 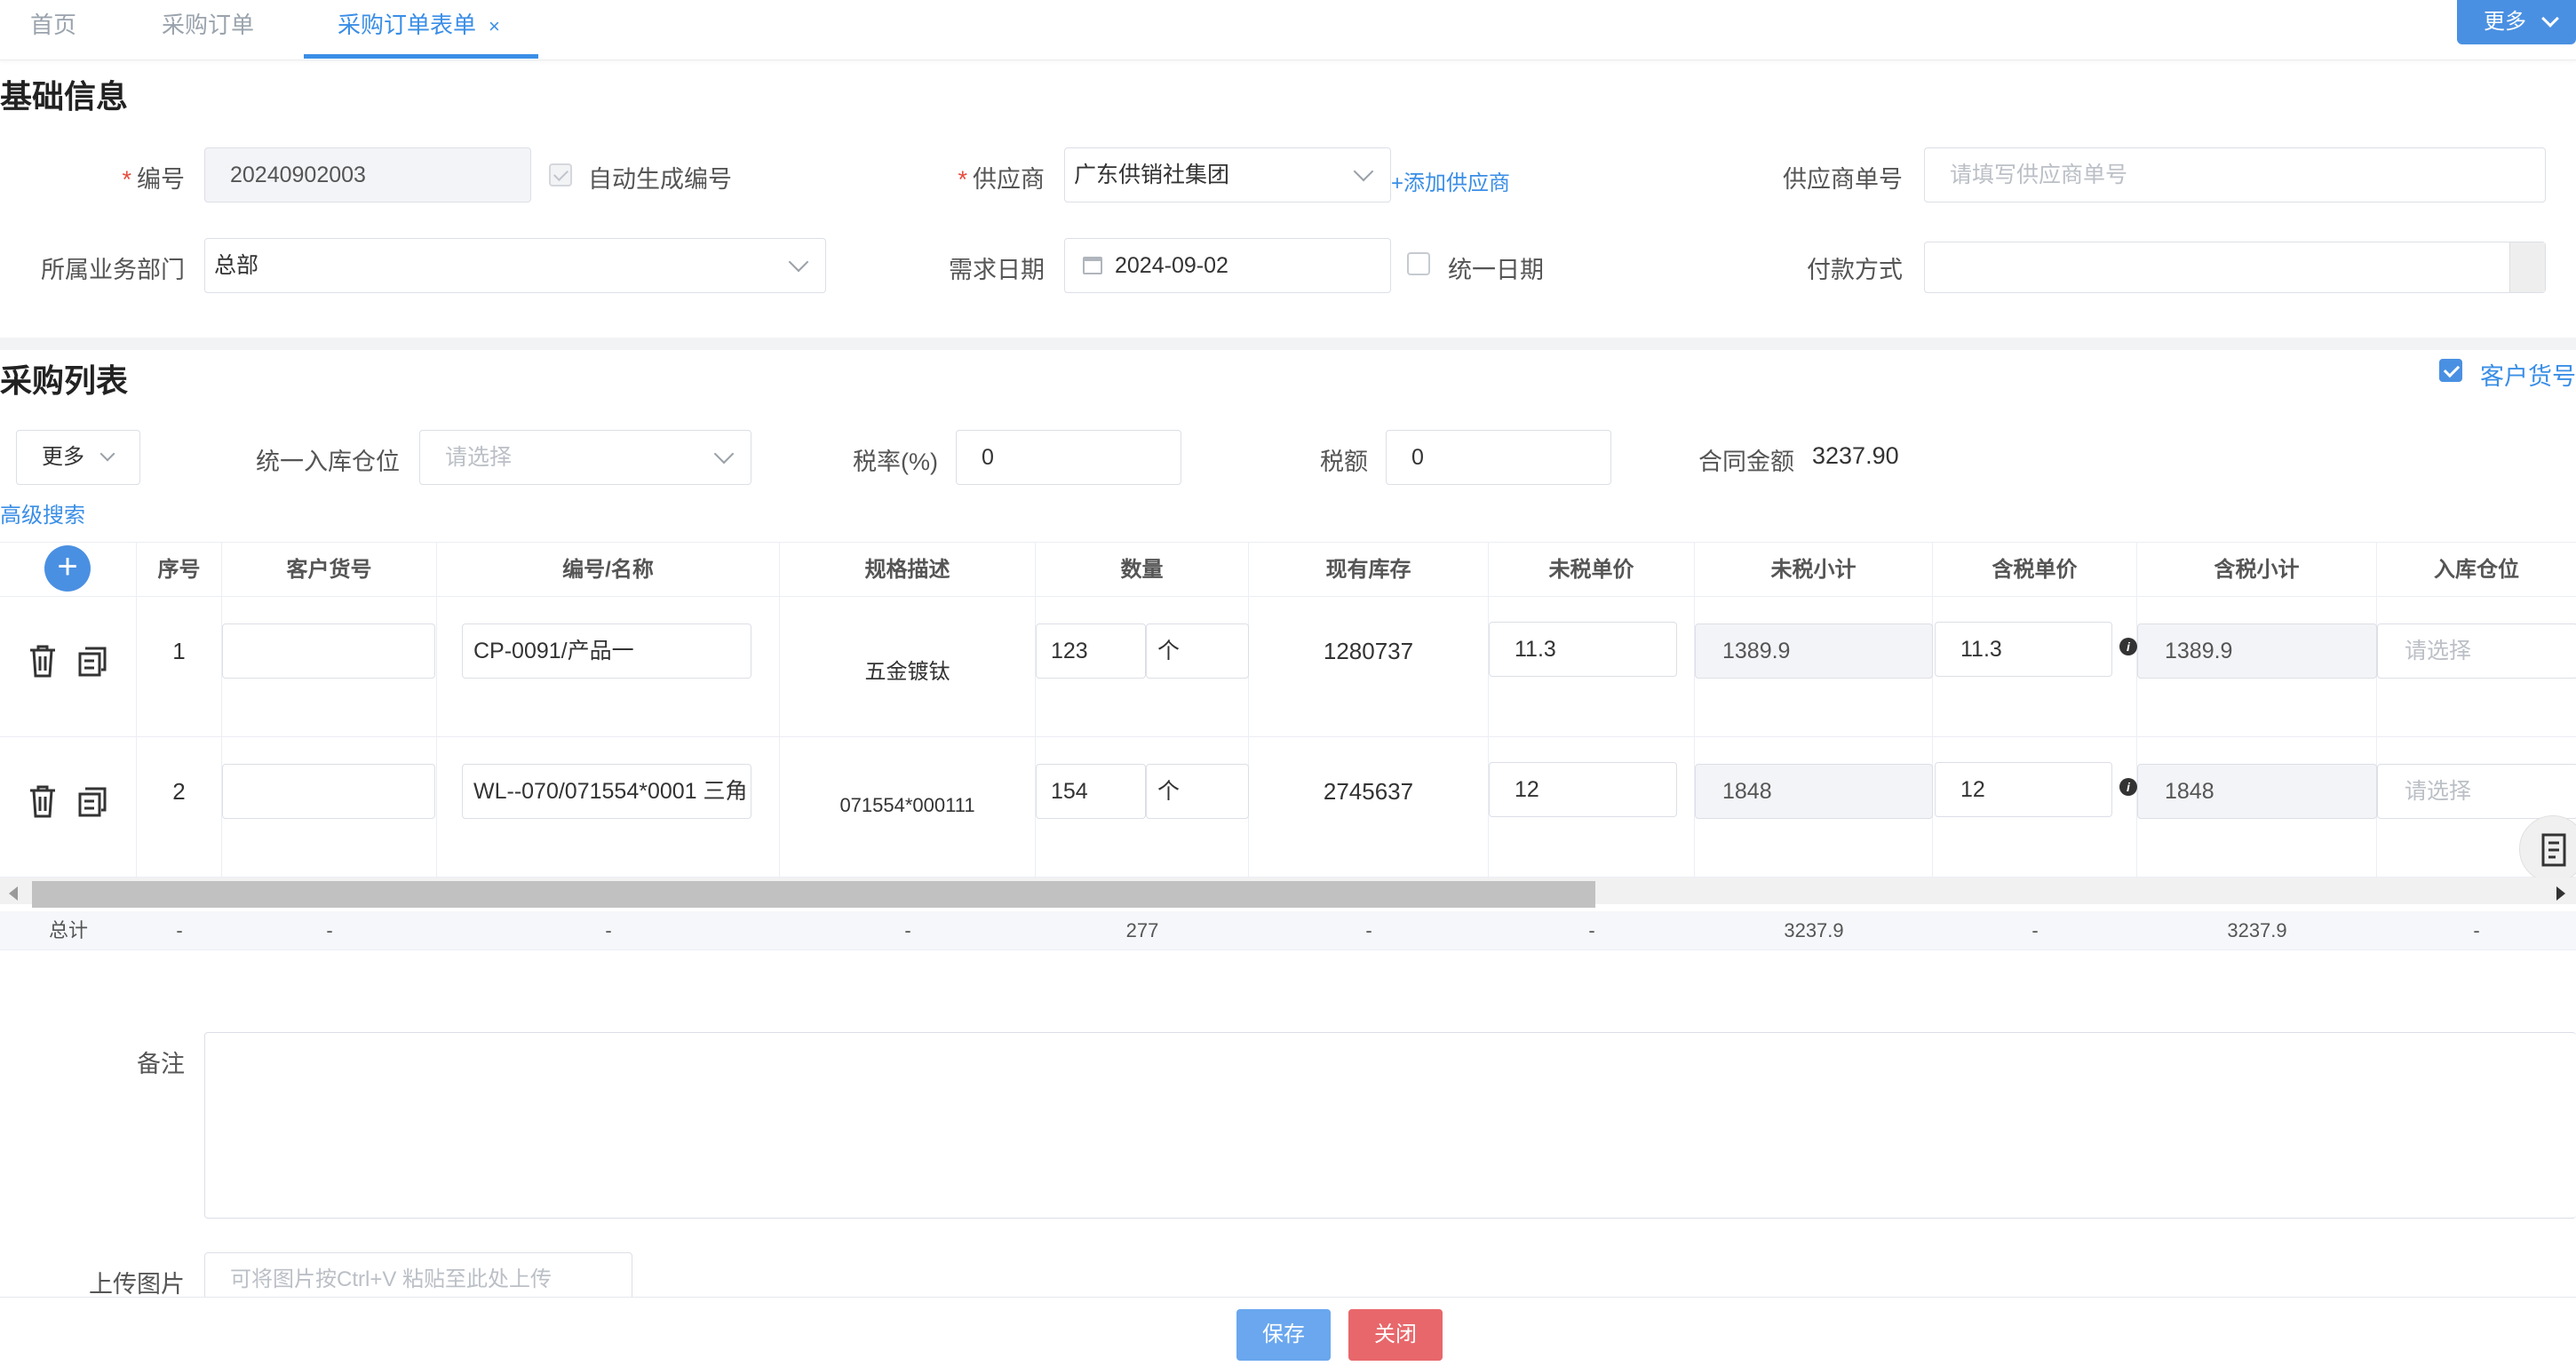 I want to click on tax-rate-label: 税率(%), so click(x=895, y=462).